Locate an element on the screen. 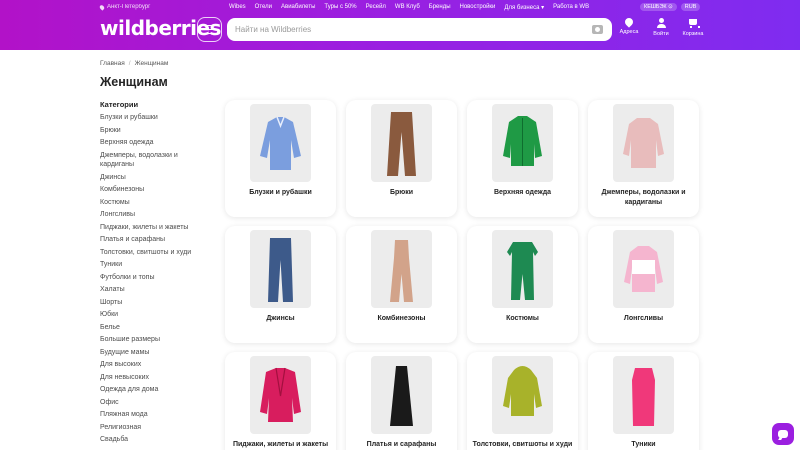 This screenshot has height=450, width=800. sidebar-item: Белье is located at coordinates (155, 328).